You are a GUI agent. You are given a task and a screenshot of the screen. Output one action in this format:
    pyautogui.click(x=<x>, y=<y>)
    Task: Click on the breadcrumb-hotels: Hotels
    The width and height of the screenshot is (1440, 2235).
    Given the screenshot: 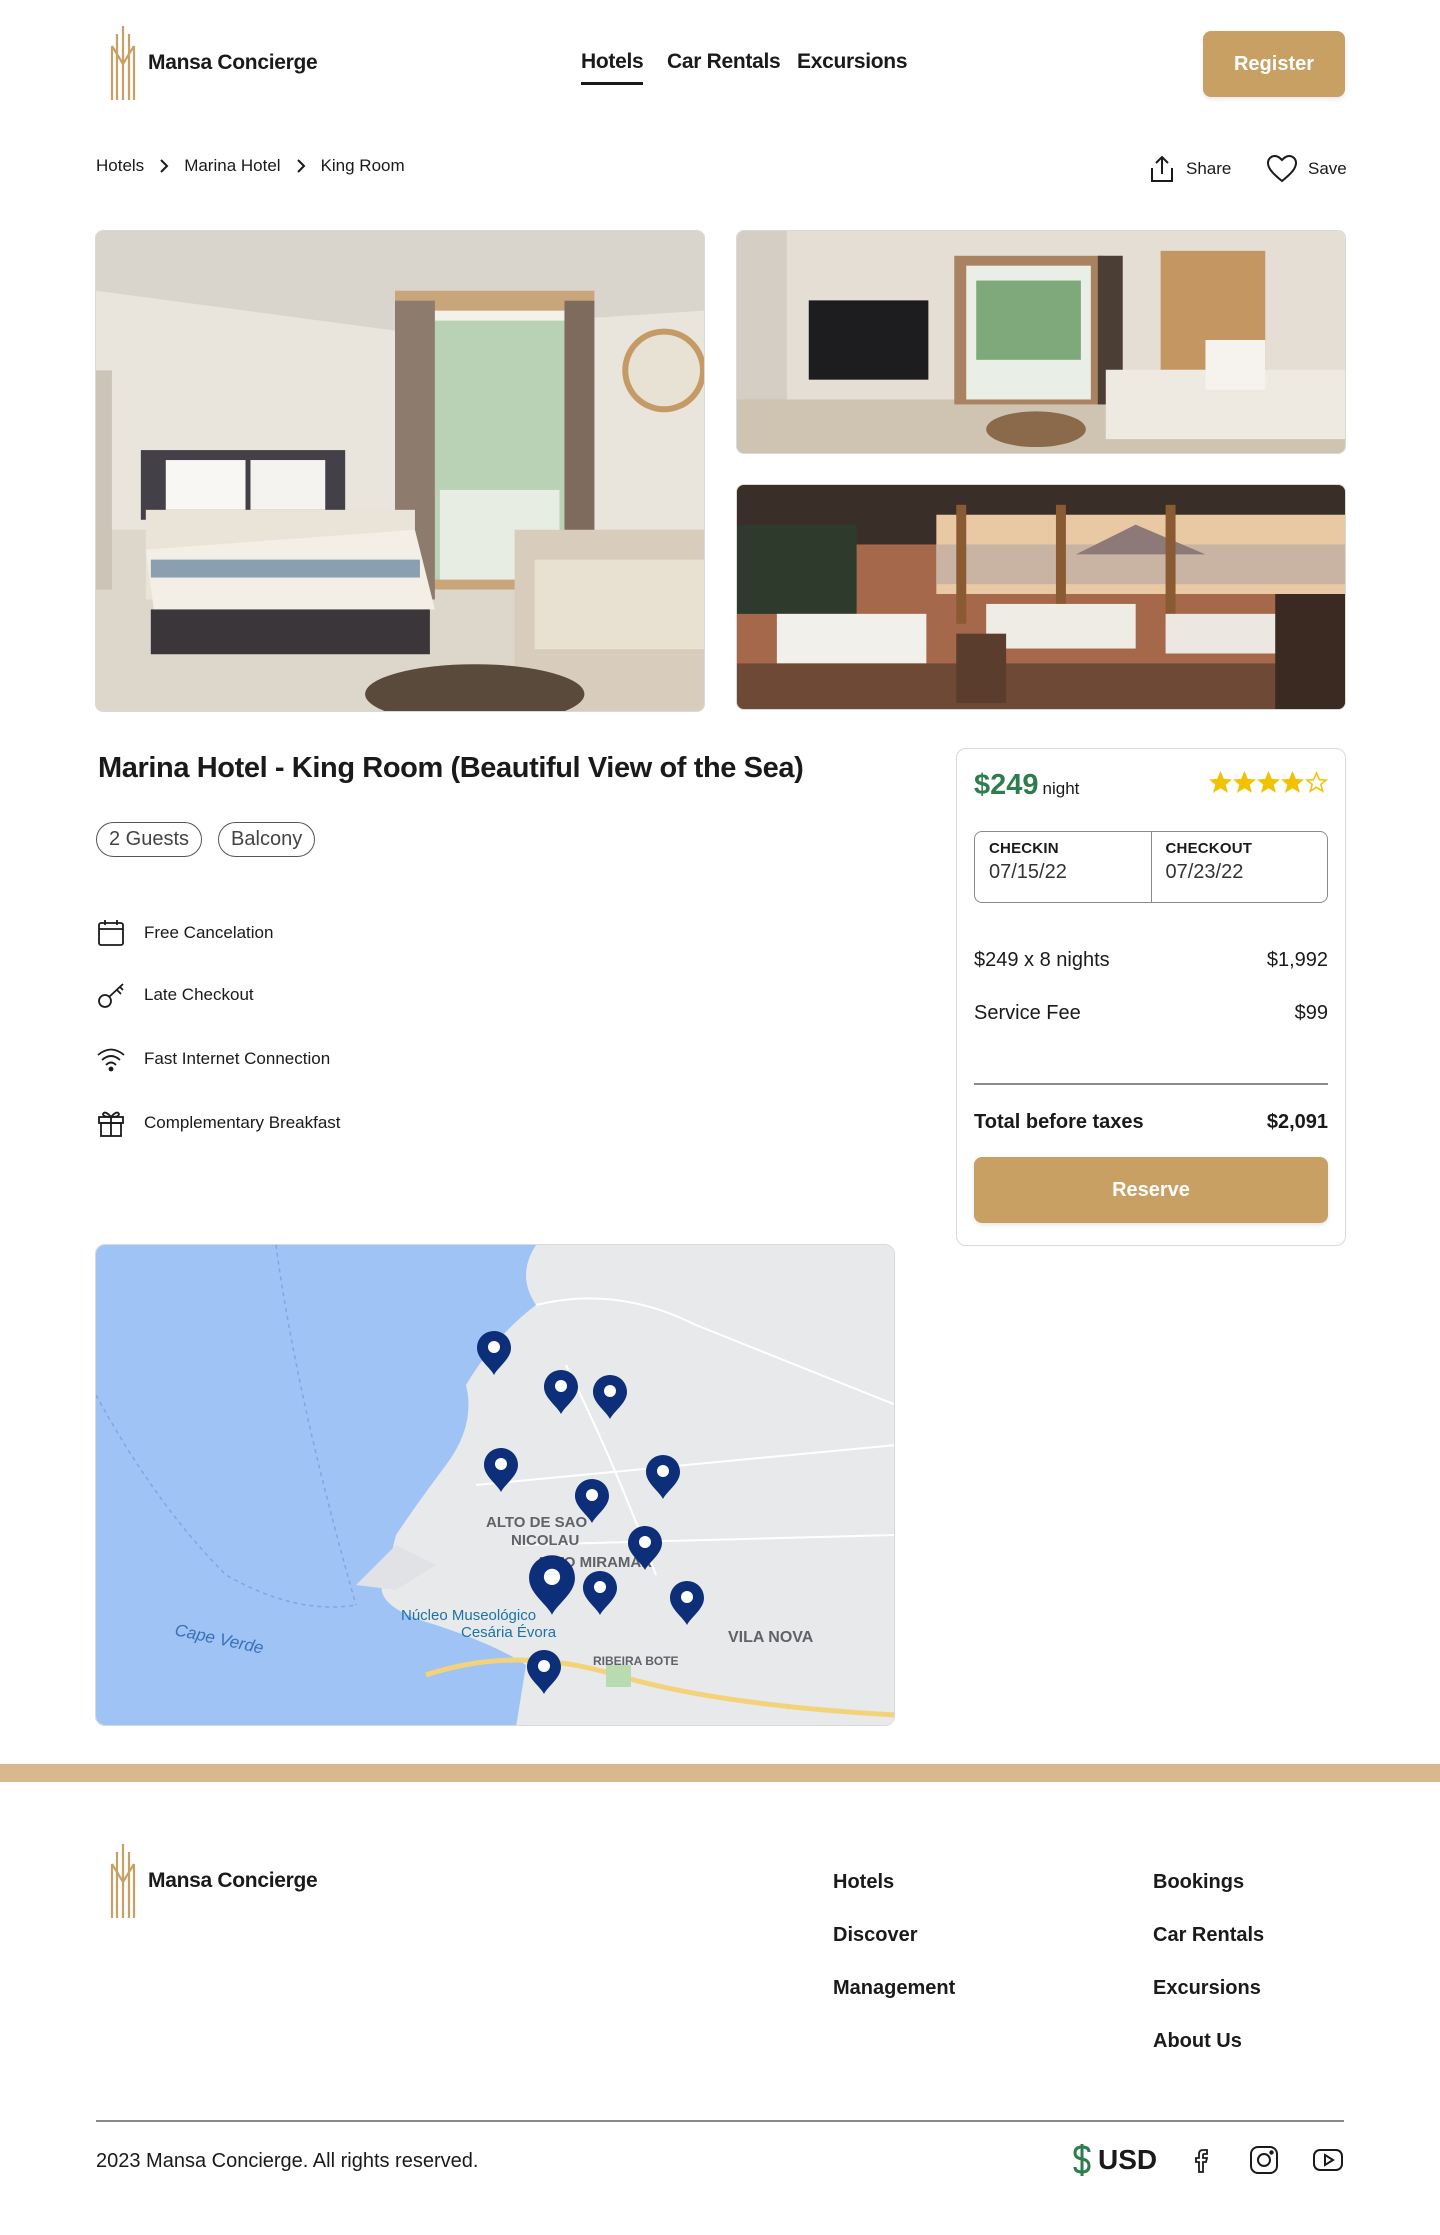 What is the action you would take?
    pyautogui.click(x=120, y=166)
    